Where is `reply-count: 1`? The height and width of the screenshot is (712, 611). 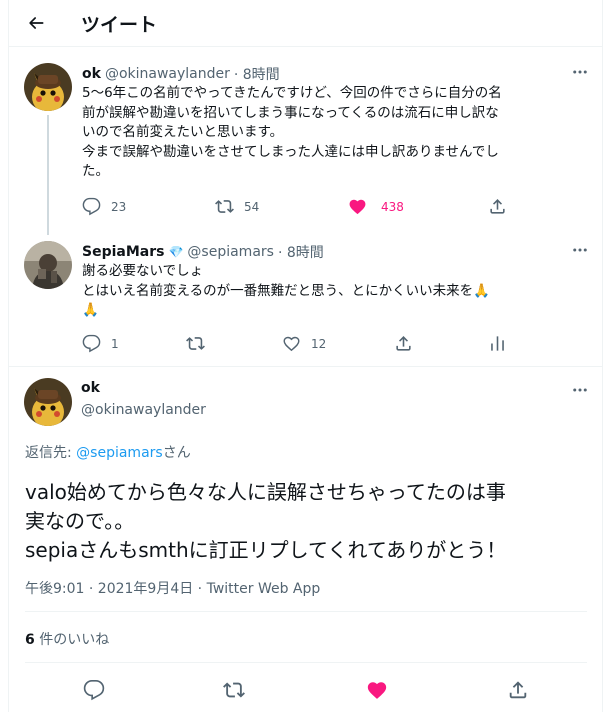
reply-count: 1 is located at coordinates (115, 343).